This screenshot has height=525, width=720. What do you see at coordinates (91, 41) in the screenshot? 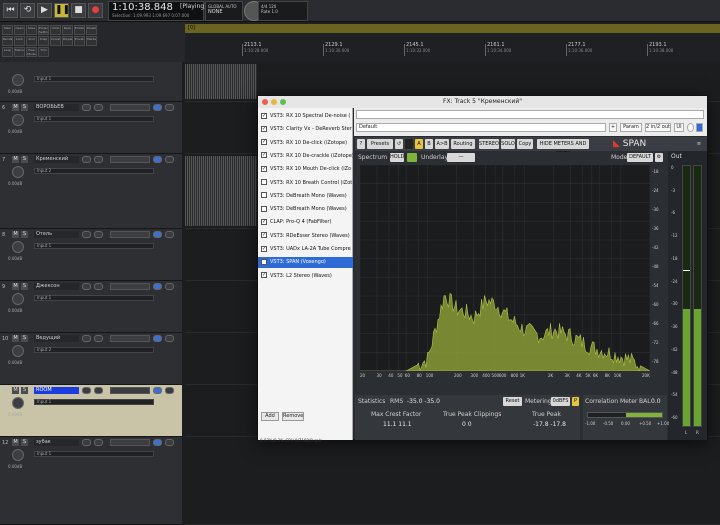
I see `tool-button: Markers` at bounding box center [91, 41].